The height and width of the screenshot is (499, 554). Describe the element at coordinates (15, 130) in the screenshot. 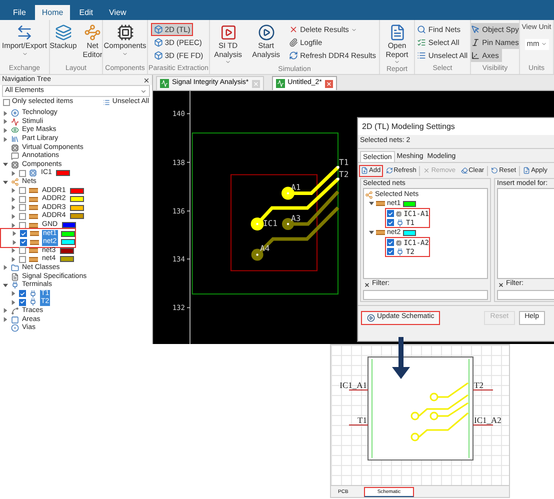

I see `eye-icon` at that location.